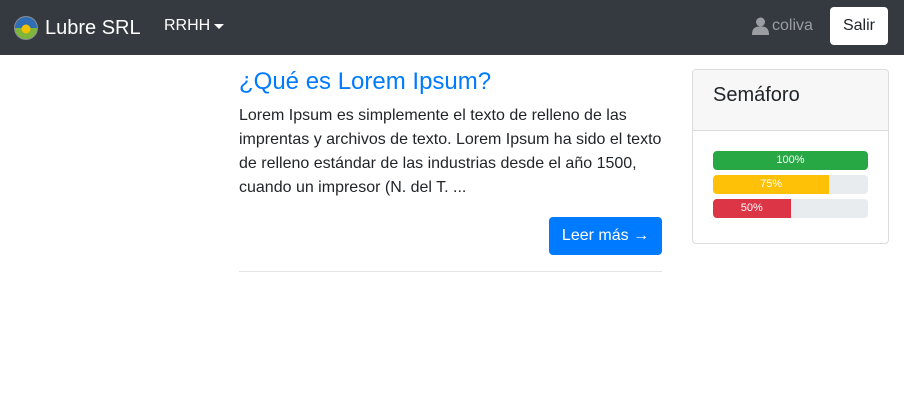  What do you see at coordinates (760, 26) in the screenshot?
I see `user-icon` at bounding box center [760, 26].